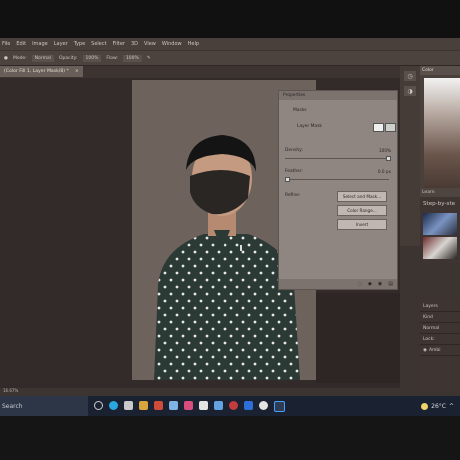  I want to click on taskbar: Search 26°C ^, so click(230, 406).